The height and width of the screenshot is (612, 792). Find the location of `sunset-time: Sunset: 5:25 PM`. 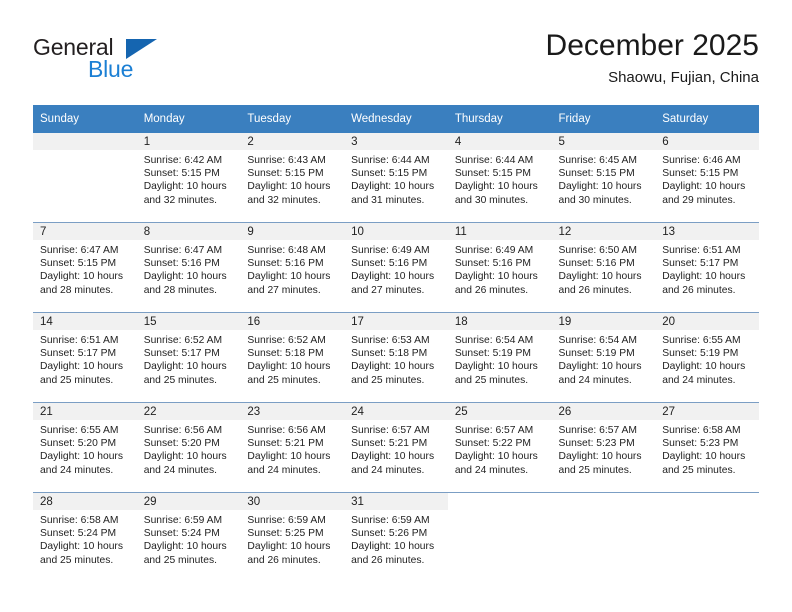

sunset-time: Sunset: 5:25 PM is located at coordinates (285, 534).